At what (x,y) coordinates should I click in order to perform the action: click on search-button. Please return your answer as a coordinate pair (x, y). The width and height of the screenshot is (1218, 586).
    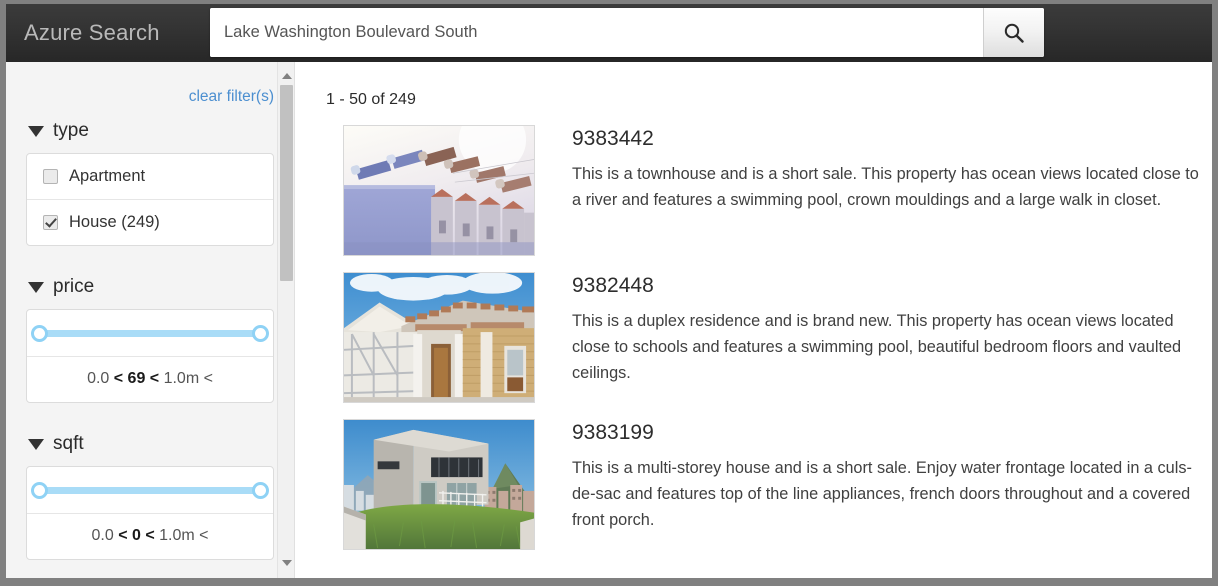
    Looking at the image, I should click on (1013, 32).